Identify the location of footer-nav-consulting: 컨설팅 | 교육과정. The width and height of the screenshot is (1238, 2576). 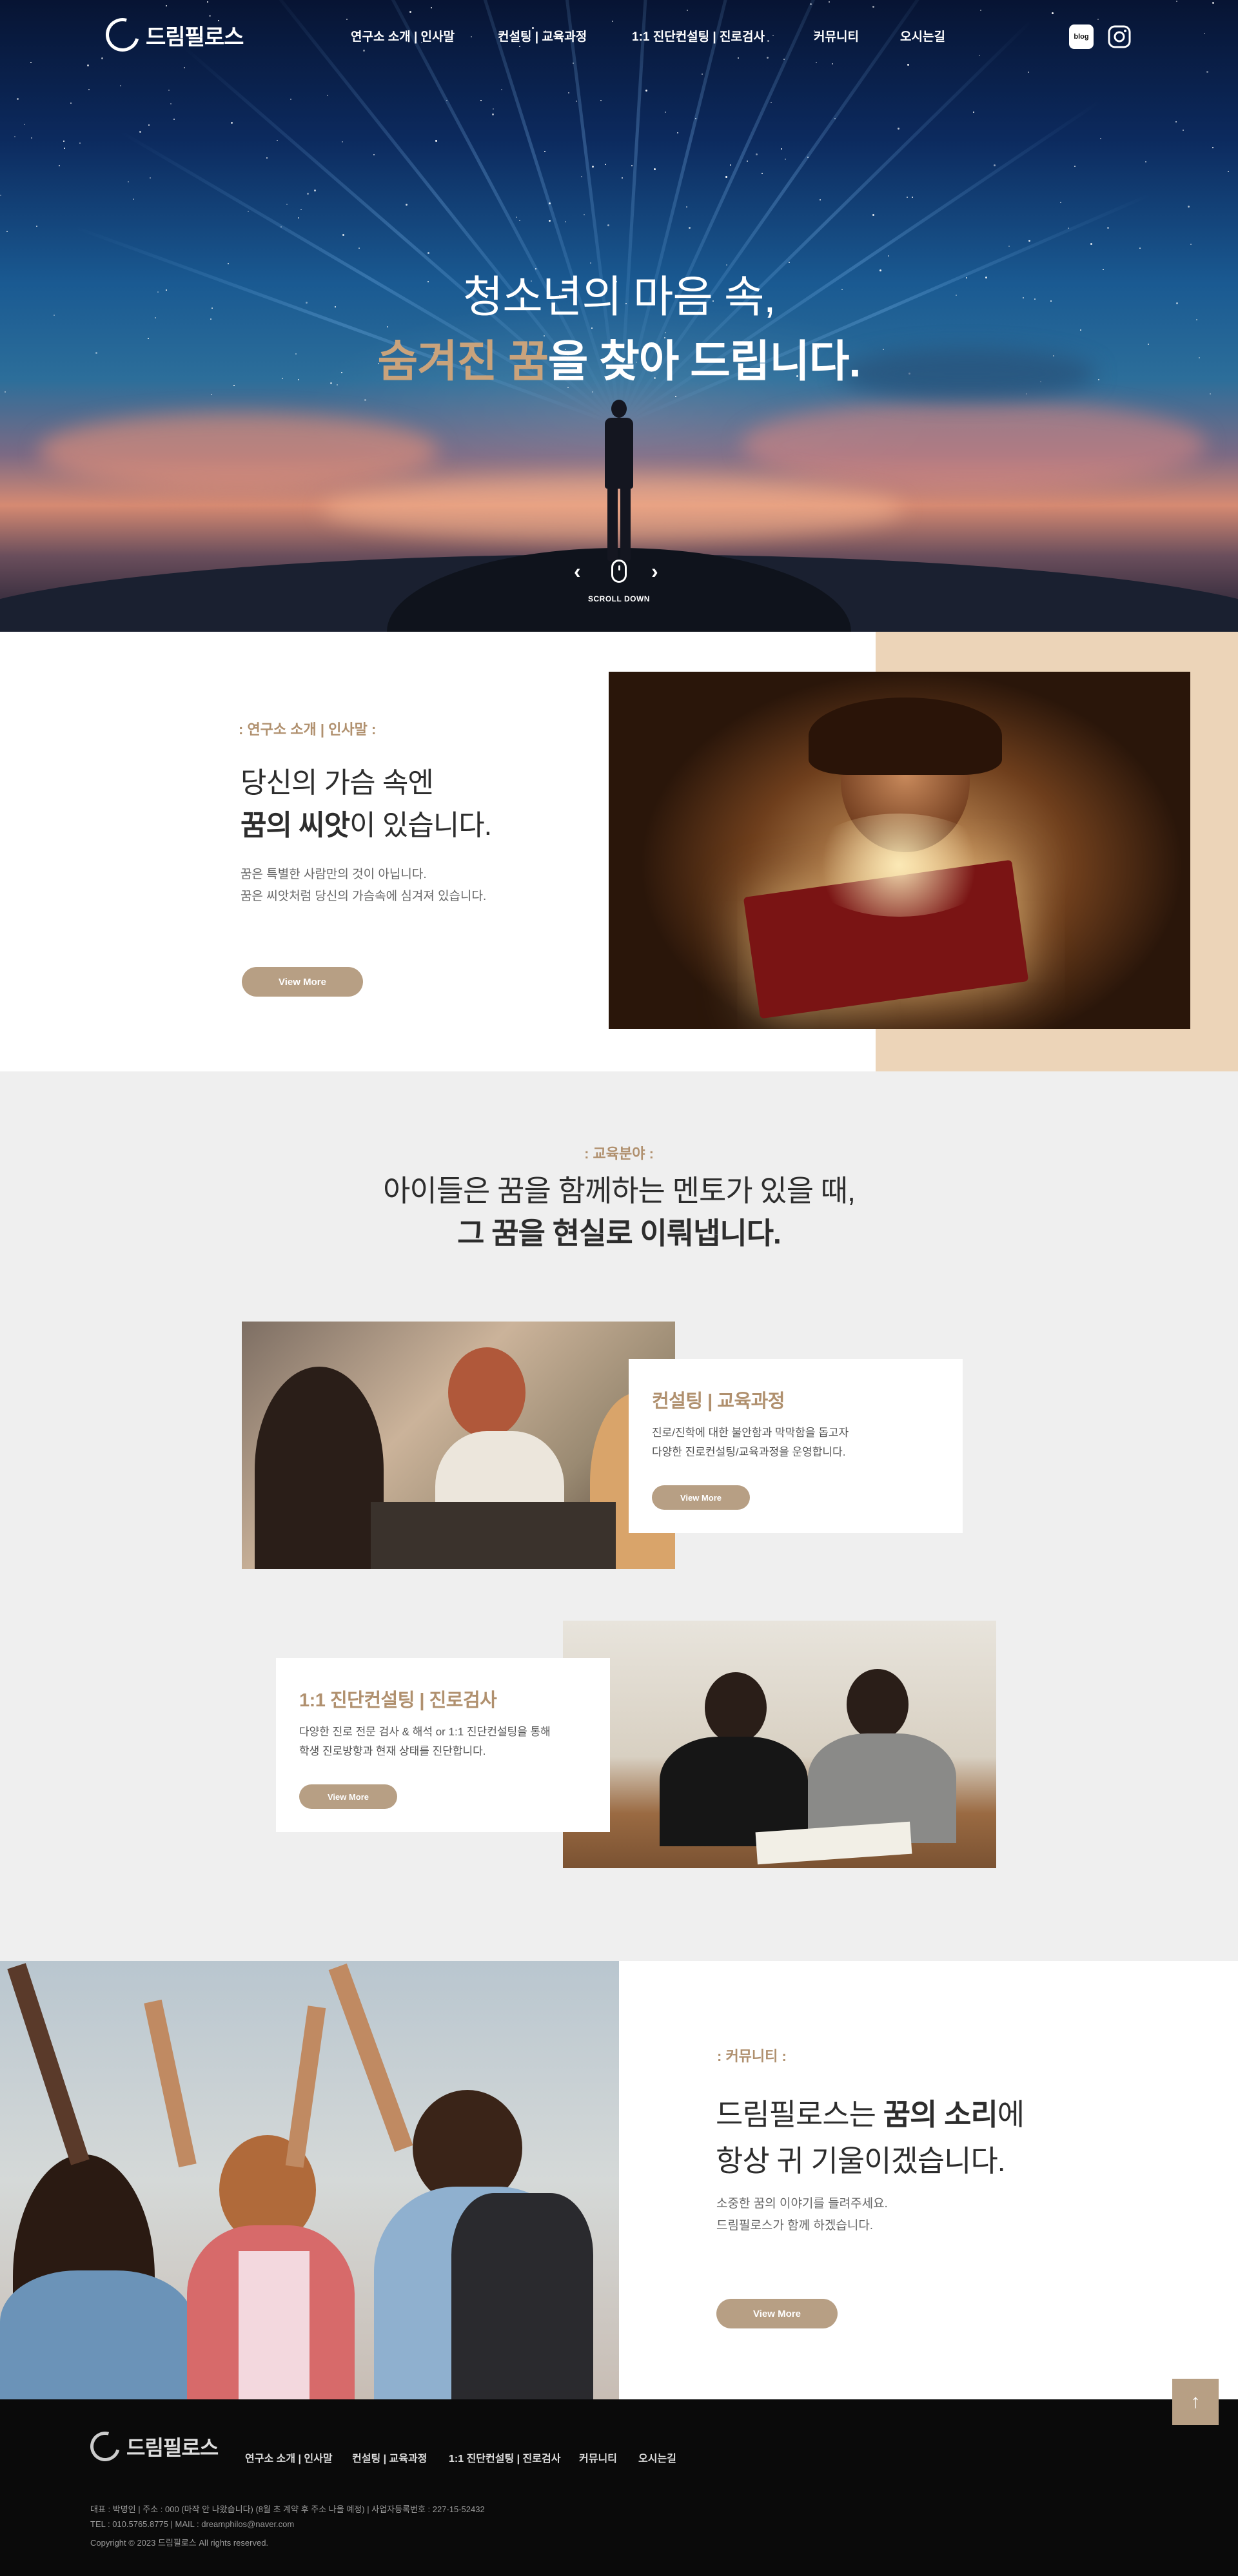
(389, 2457).